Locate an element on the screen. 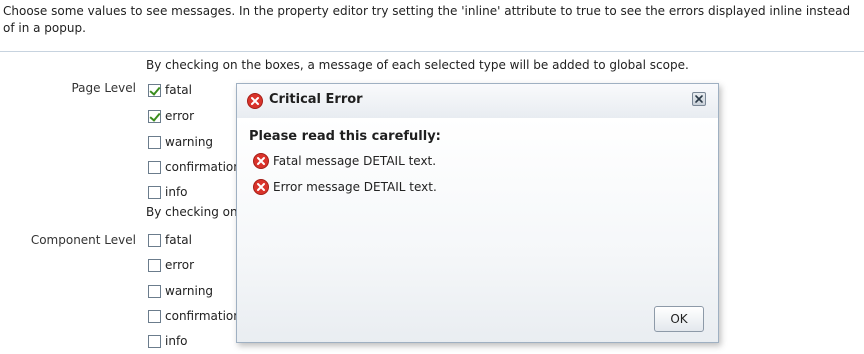 The height and width of the screenshot is (354, 864). component-warning-label: warning is located at coordinates (189, 291).